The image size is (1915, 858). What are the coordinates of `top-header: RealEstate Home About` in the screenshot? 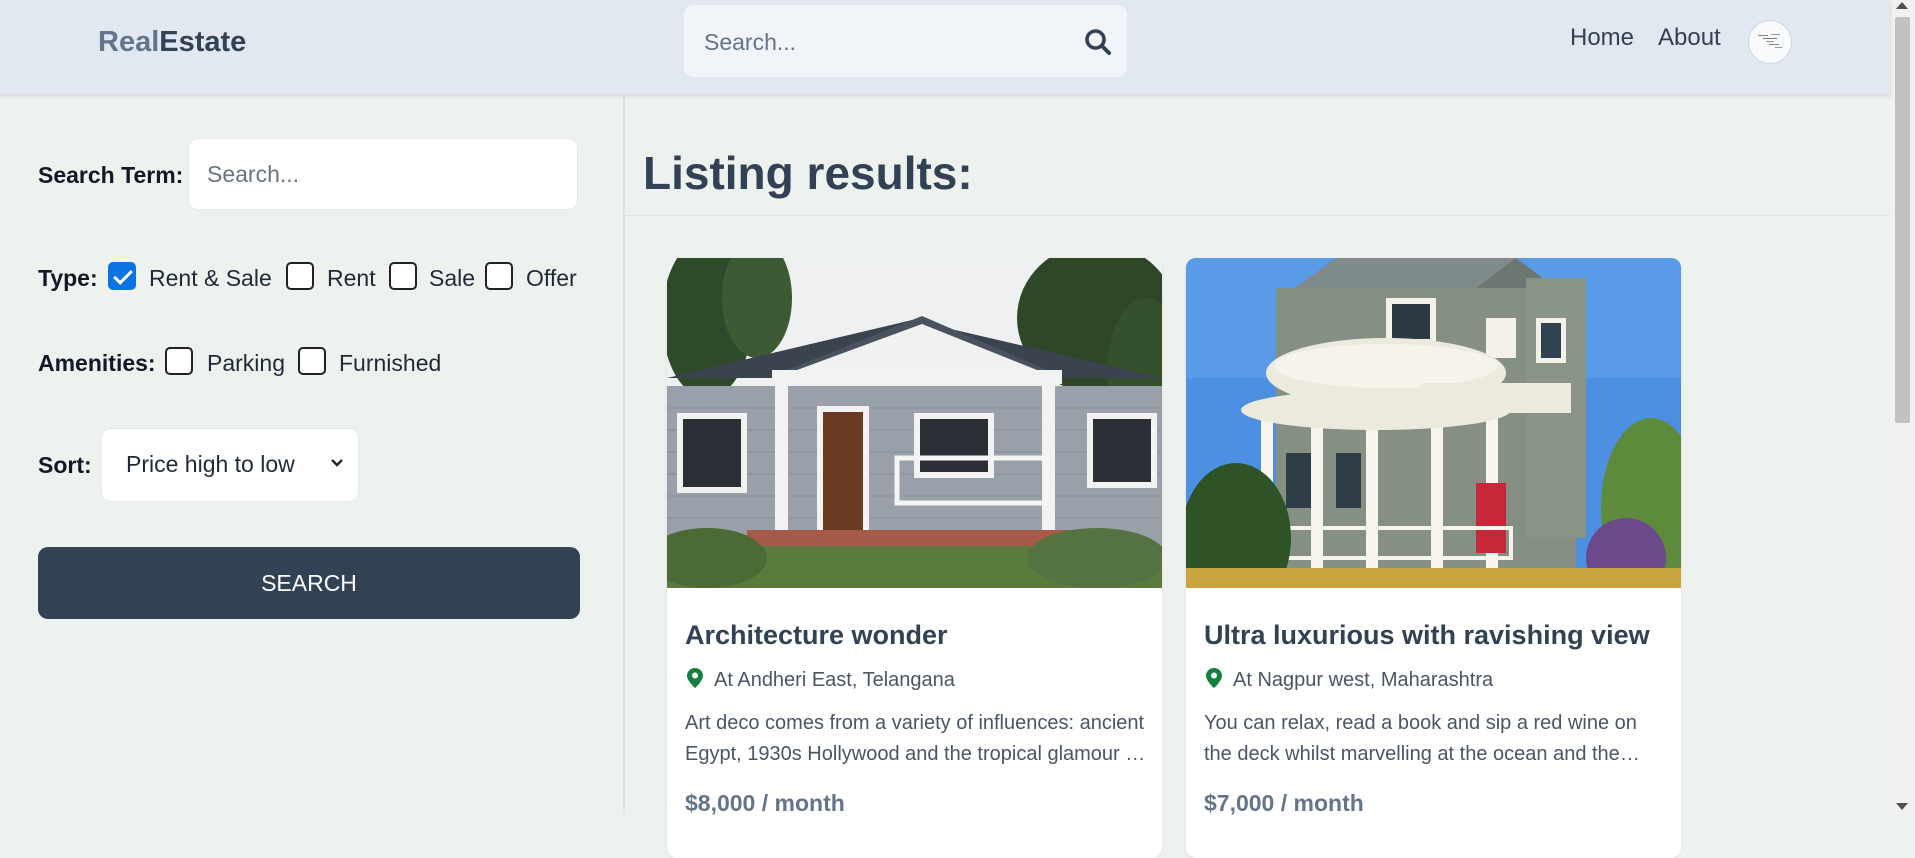 It's located at (945, 47).